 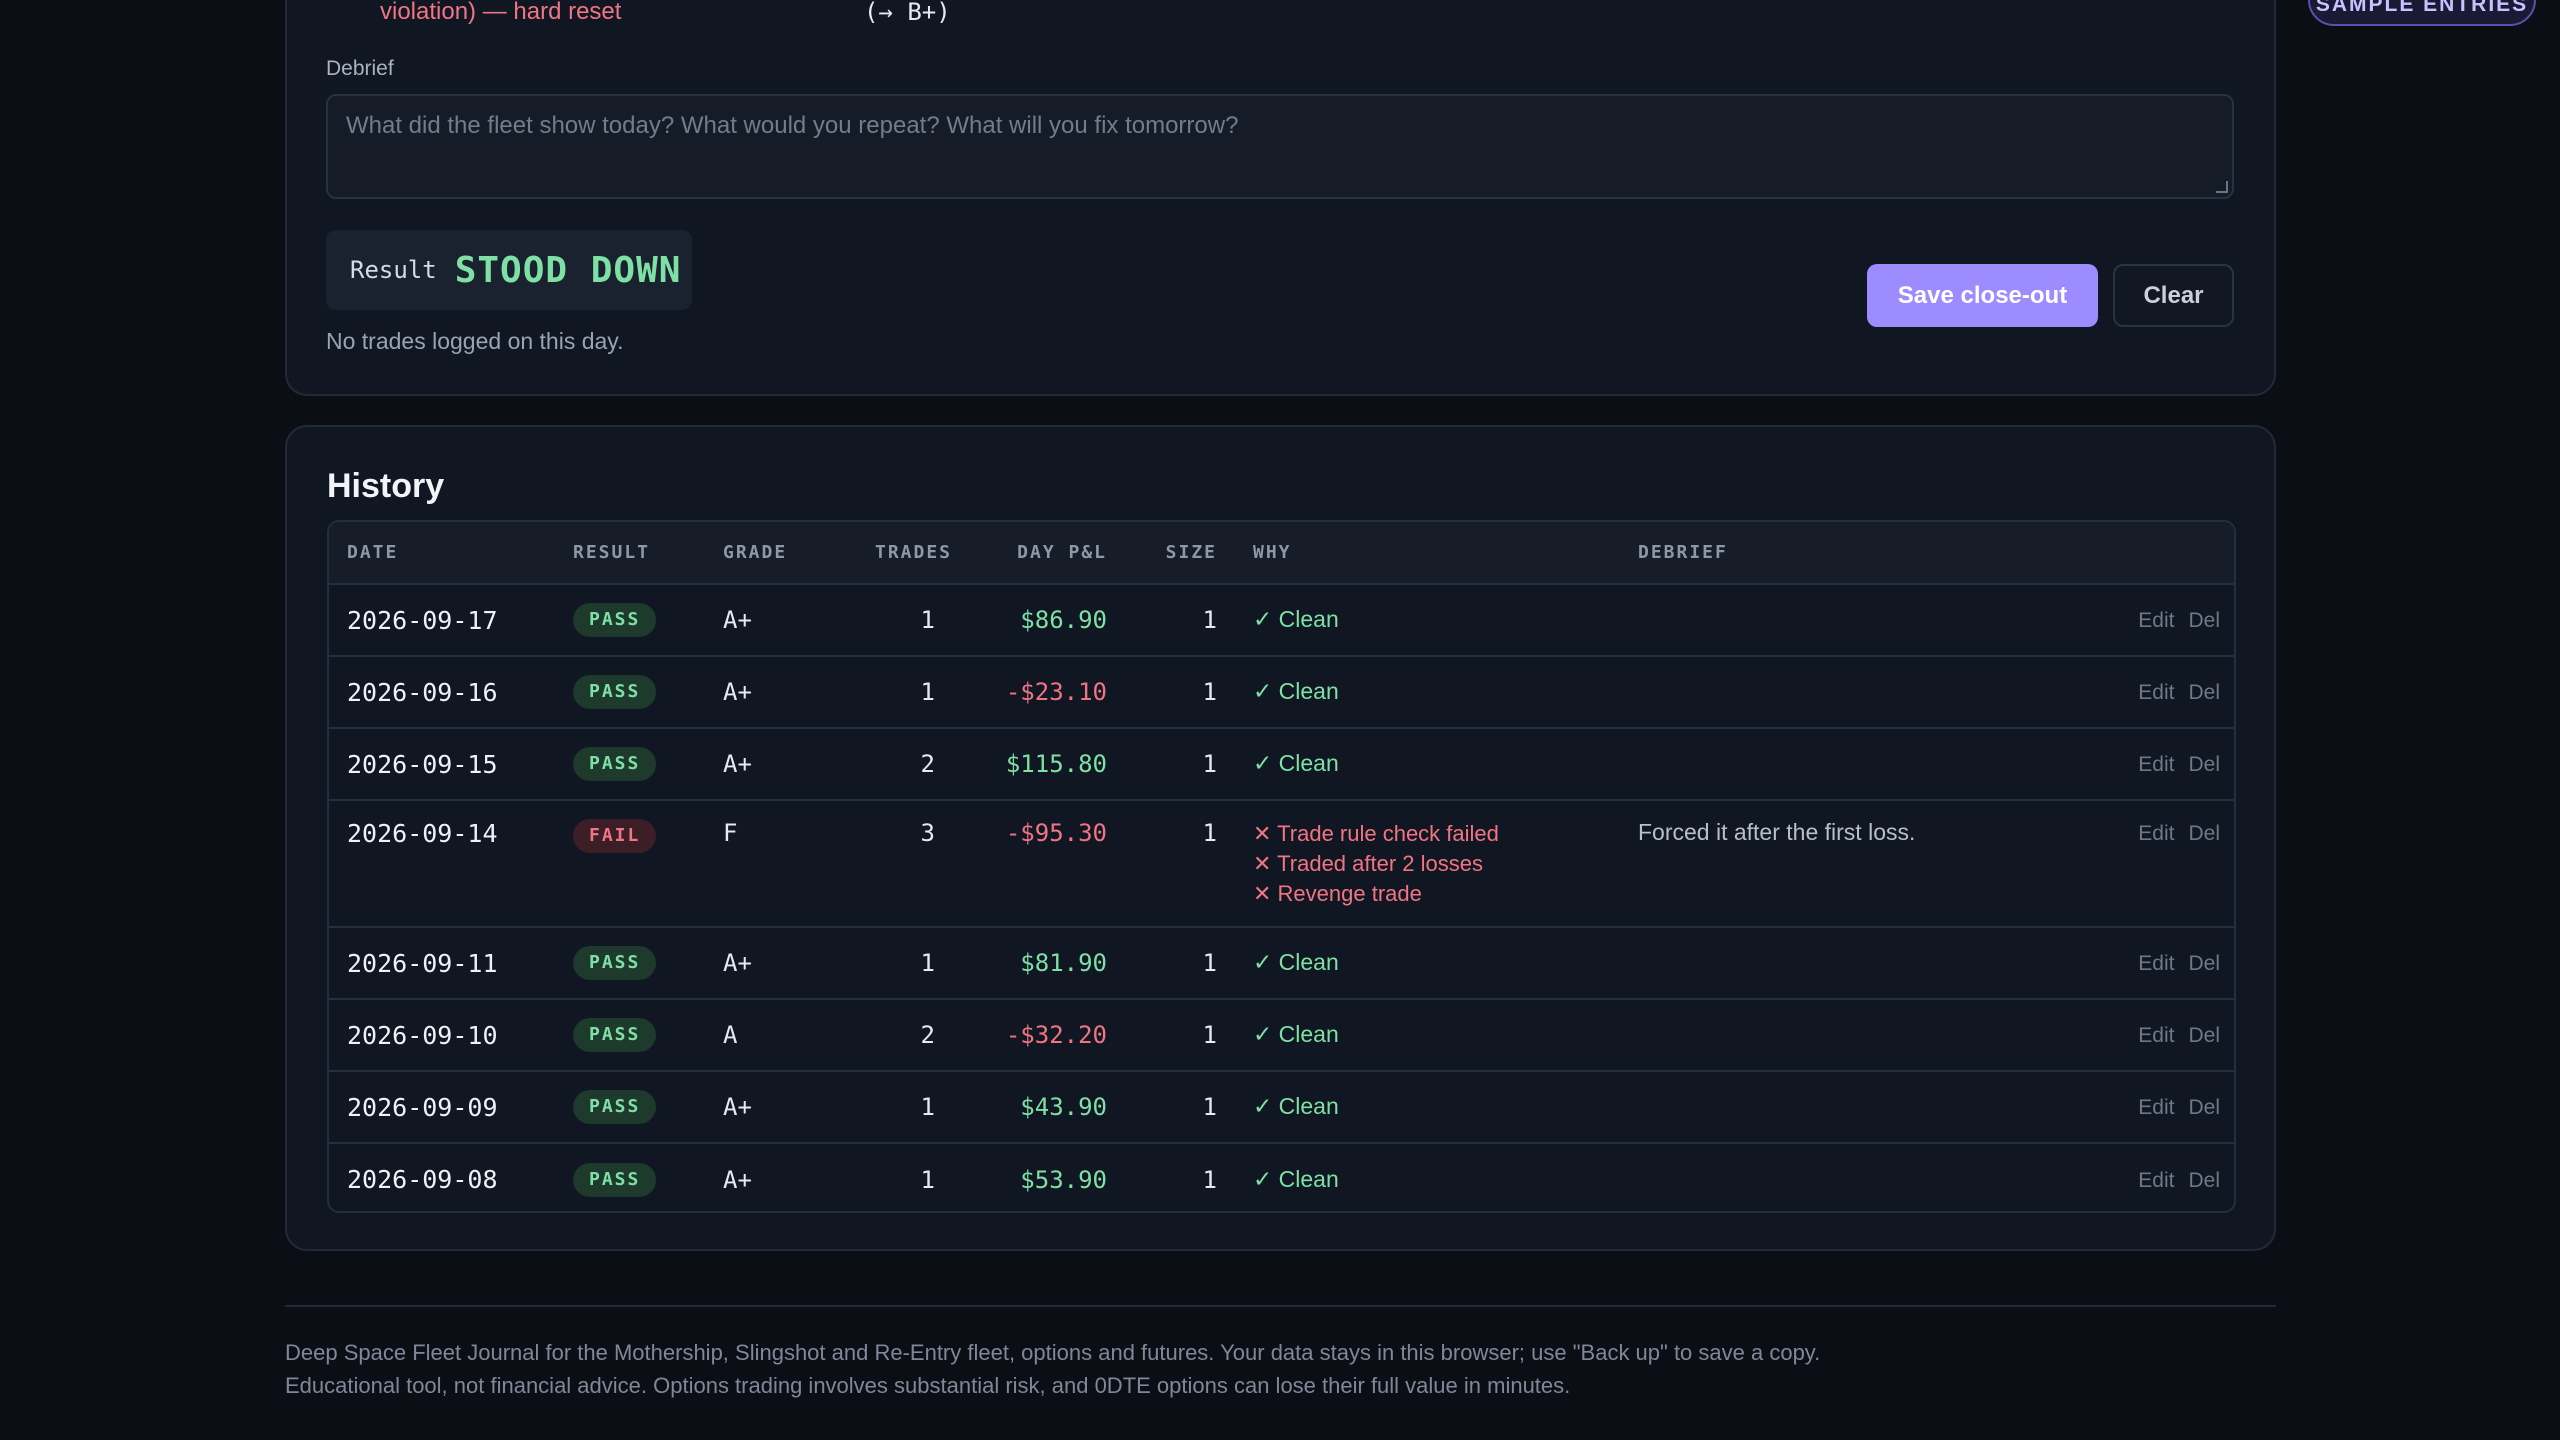 What do you see at coordinates (568, 270) in the screenshot?
I see `result-value: STOOD DOWN` at bounding box center [568, 270].